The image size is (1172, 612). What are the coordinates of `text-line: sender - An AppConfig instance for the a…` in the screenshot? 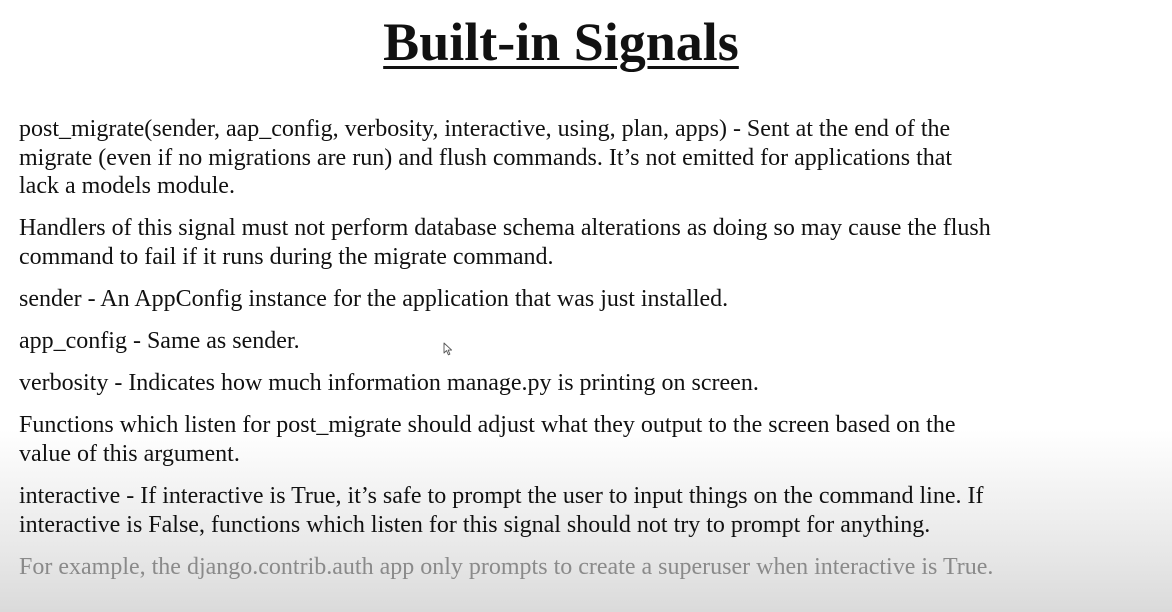 It's located at (374, 299).